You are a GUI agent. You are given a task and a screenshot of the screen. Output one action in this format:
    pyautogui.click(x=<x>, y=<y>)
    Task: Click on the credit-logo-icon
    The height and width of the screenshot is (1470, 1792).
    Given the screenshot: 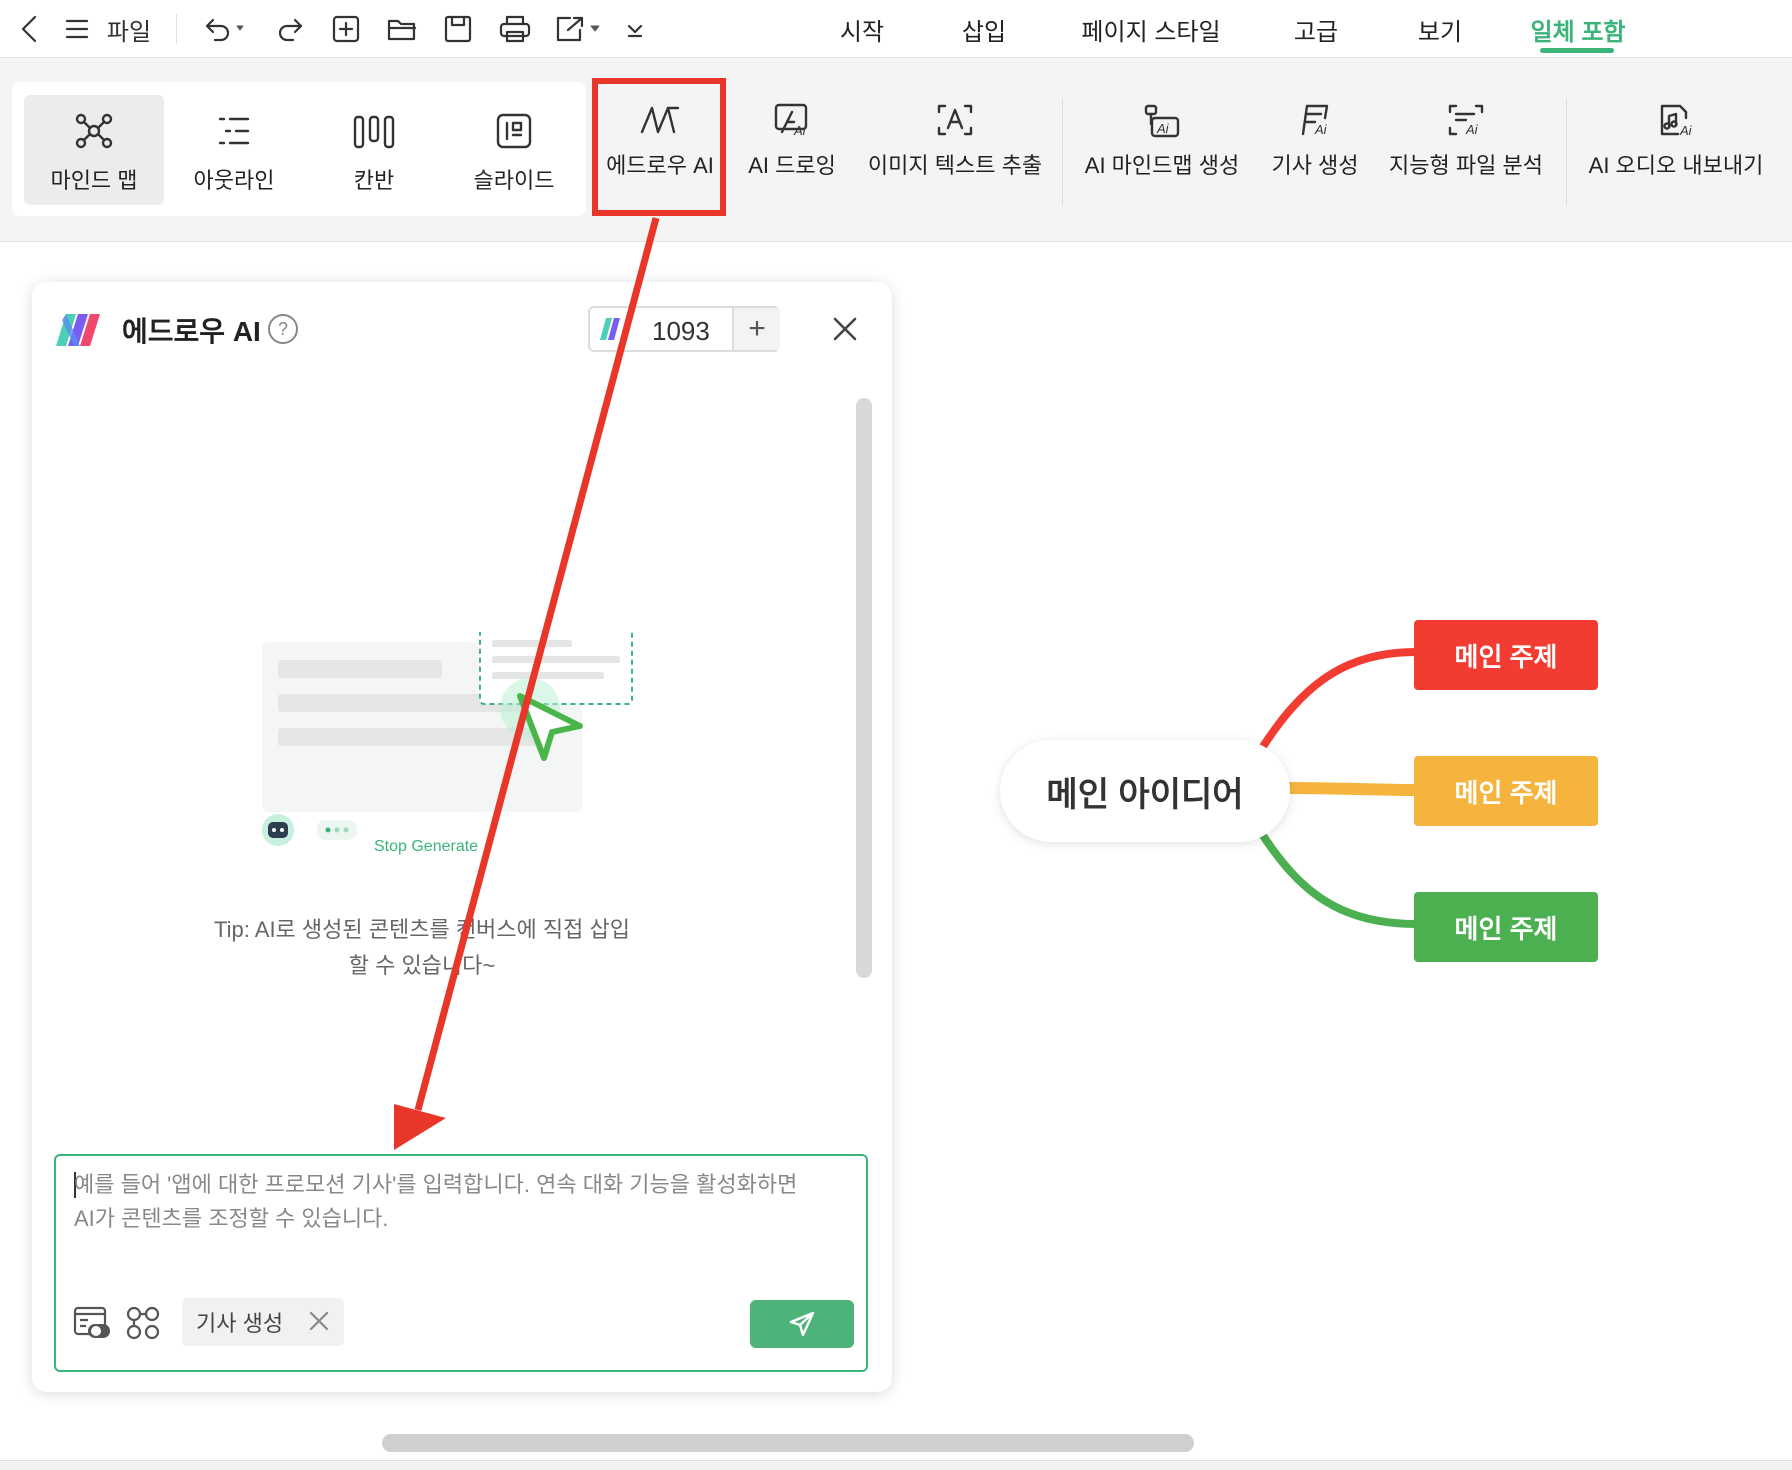 What is the action you would take?
    pyautogui.click(x=610, y=329)
    